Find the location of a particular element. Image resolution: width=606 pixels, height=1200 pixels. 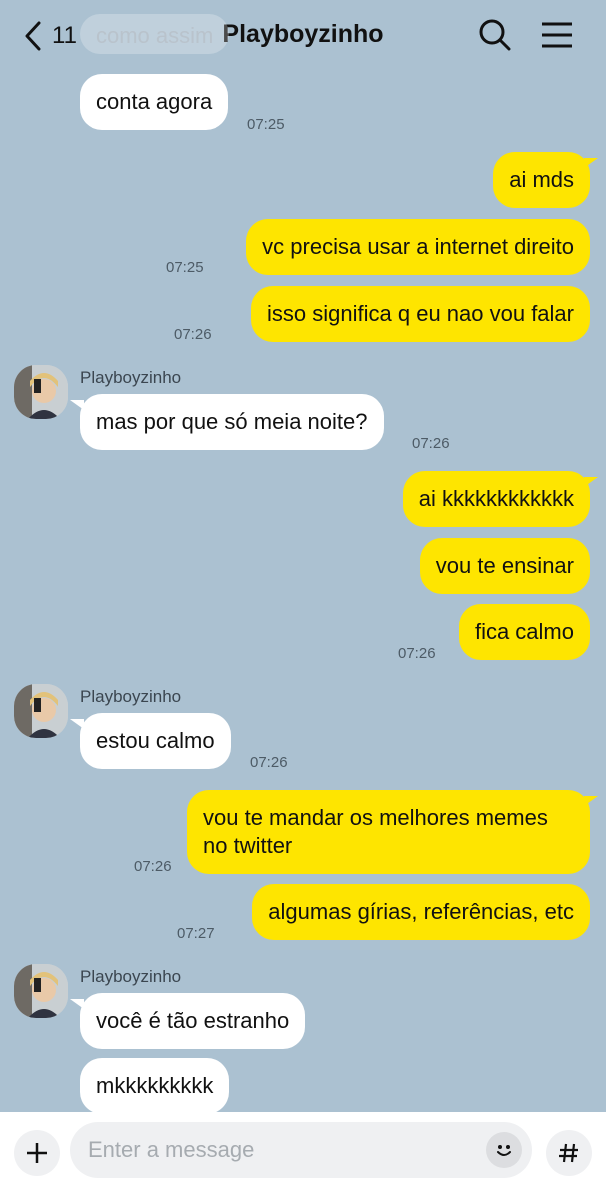

hash-button is located at coordinates (569, 1153).